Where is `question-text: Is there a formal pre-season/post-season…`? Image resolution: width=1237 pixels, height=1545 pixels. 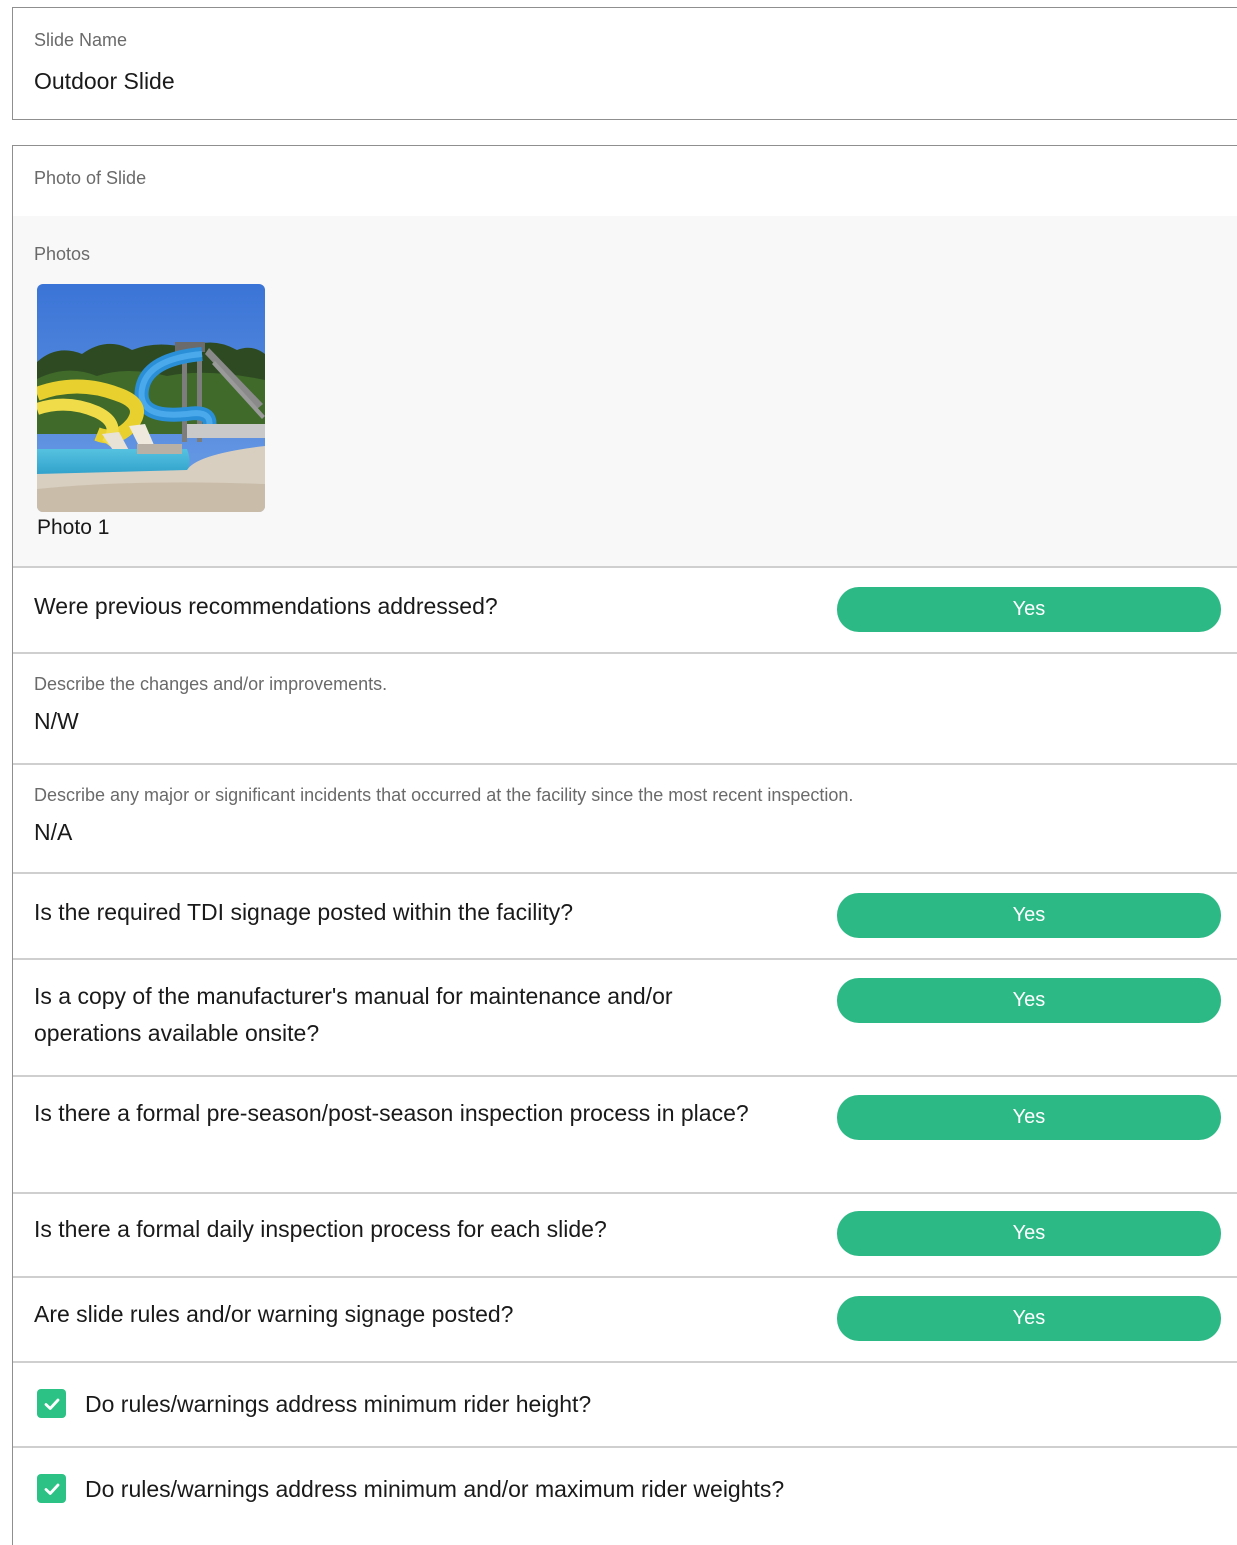 question-text: Is there a formal pre-season/post-season… is located at coordinates (391, 1113).